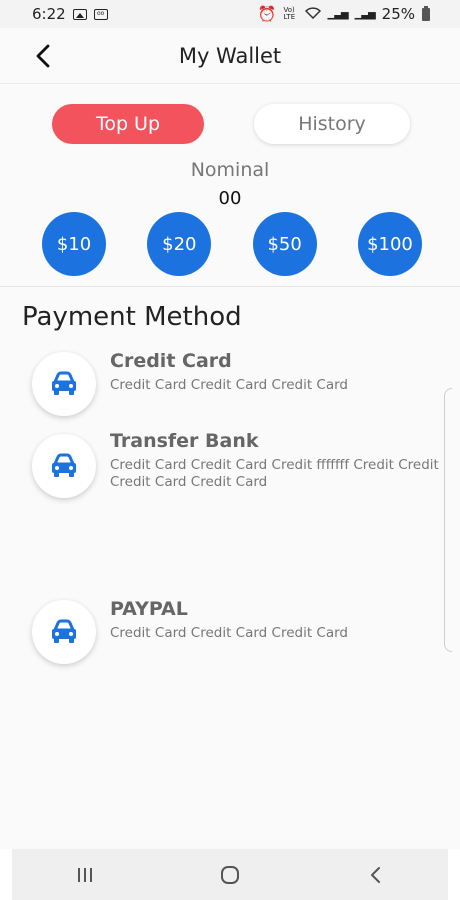 This screenshot has height=900, width=460. What do you see at coordinates (426, 13) in the screenshot?
I see `battery-icon` at bounding box center [426, 13].